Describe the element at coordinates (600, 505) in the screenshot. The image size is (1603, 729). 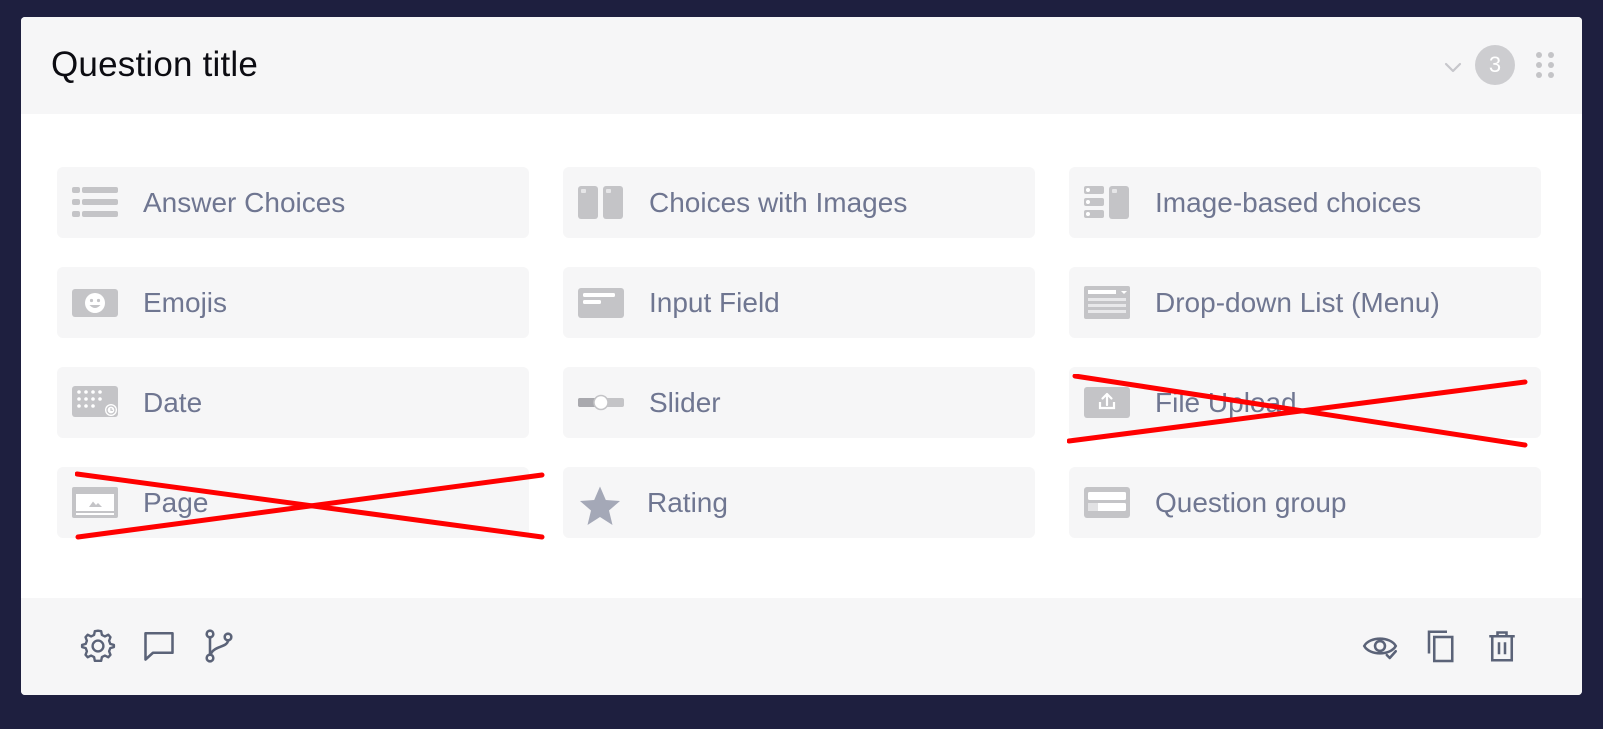
I see `star-icon` at that location.